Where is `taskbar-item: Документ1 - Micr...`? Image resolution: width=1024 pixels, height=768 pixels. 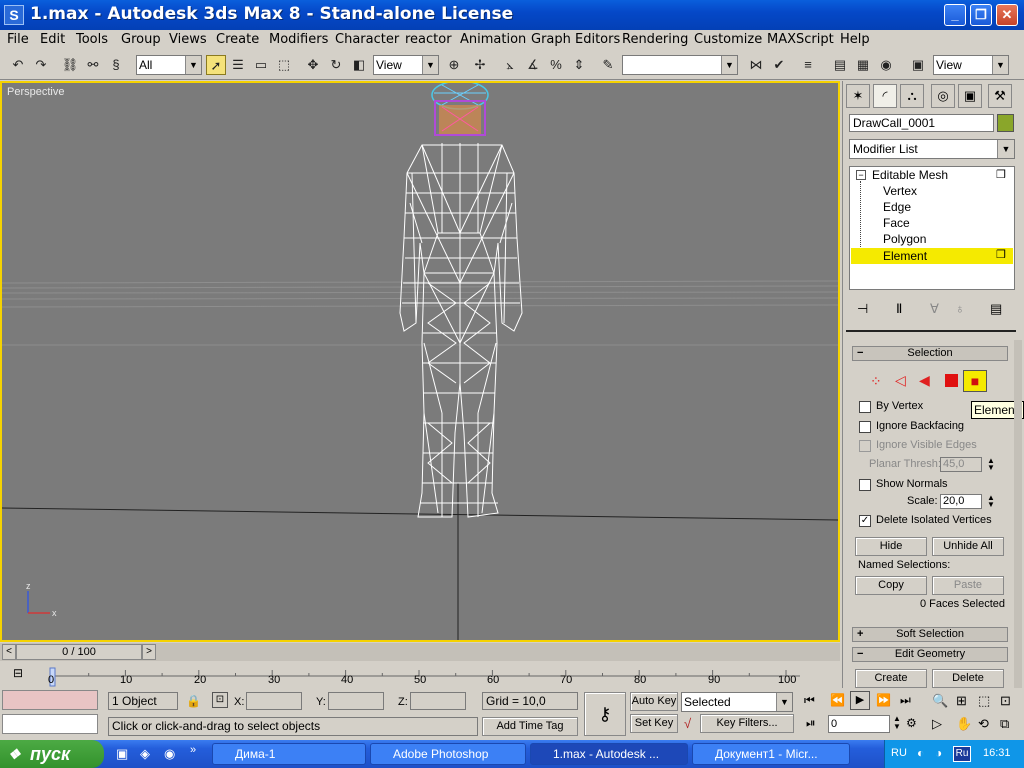
taskbar-item: Документ1 - Micr... is located at coordinates (771, 754).